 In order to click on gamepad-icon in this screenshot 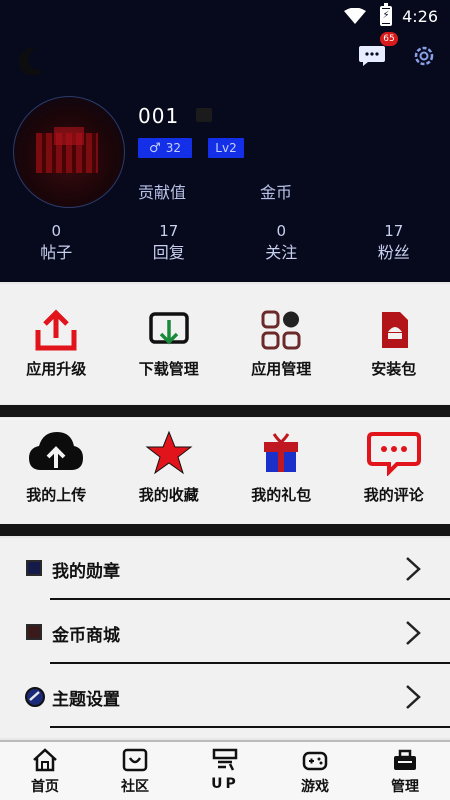, I will do `click(315, 761)`.